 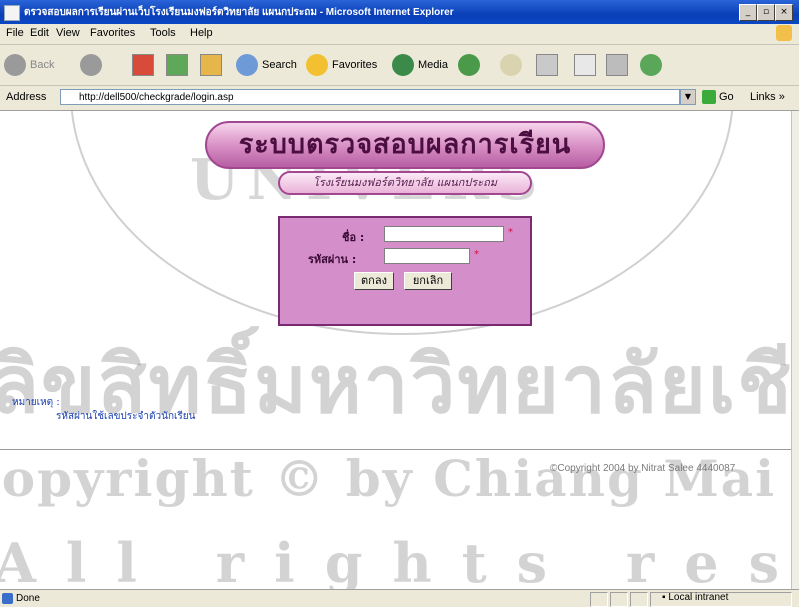 I want to click on forward-arrow-icon, so click(x=91, y=65).